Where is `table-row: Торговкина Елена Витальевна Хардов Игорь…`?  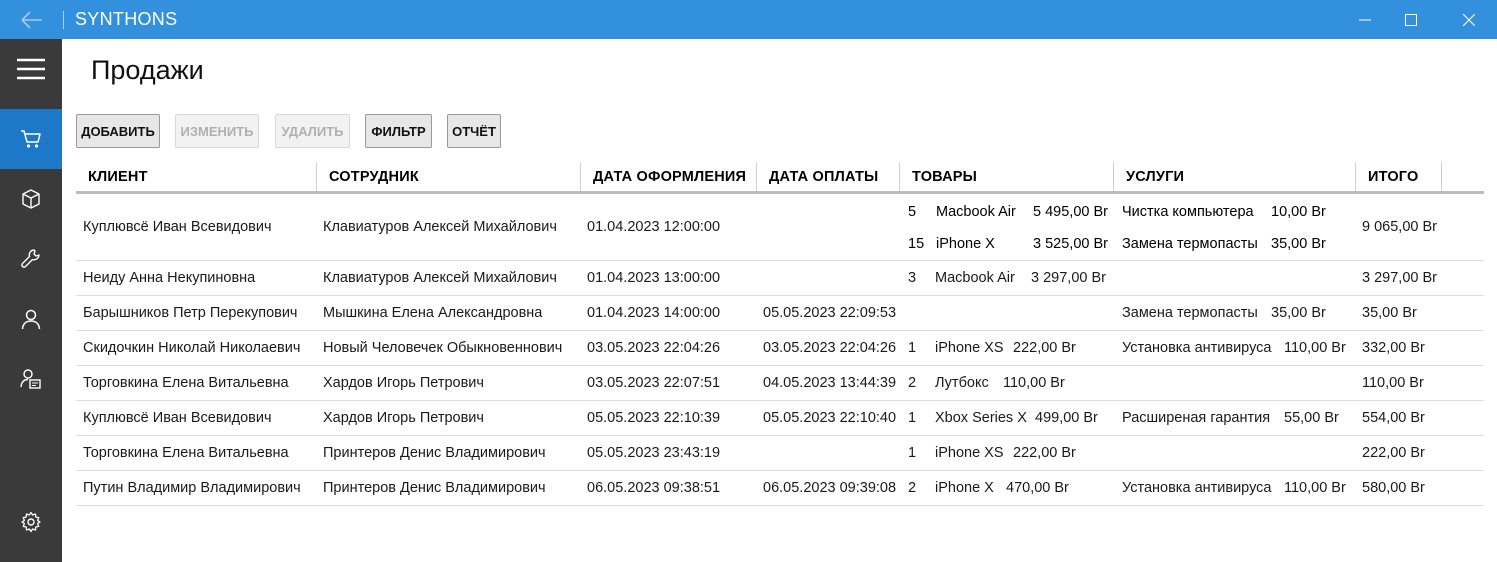
table-row: Торговкина Елена Витальевна Хардов Игорь… is located at coordinates (780, 383).